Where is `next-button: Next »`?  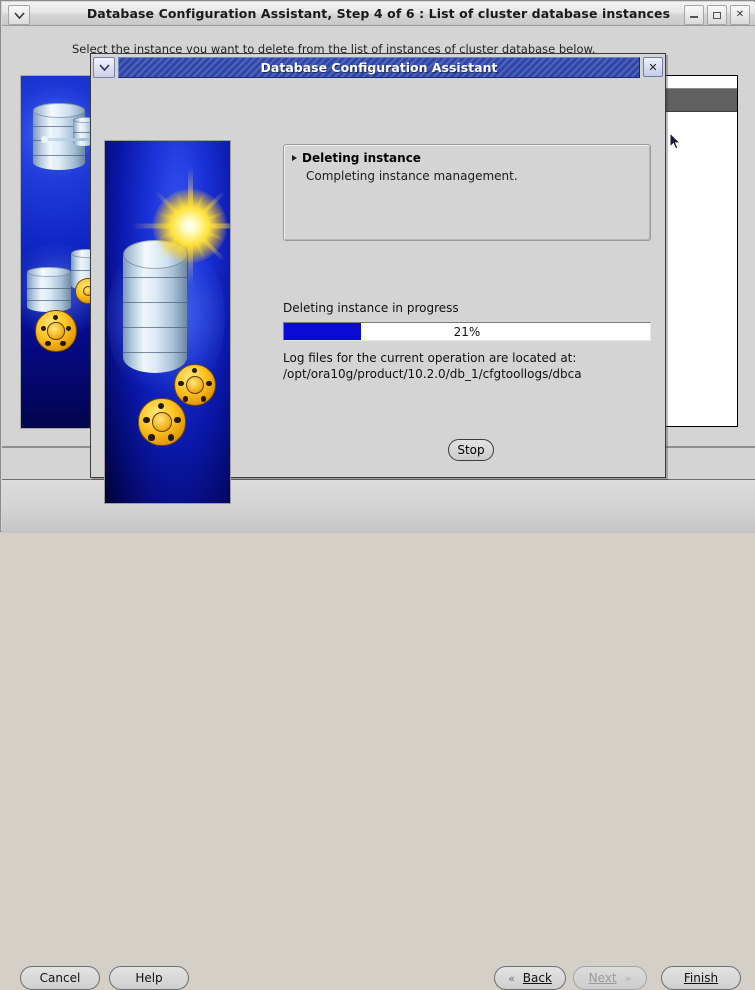
next-button: Next » is located at coordinates (610, 978).